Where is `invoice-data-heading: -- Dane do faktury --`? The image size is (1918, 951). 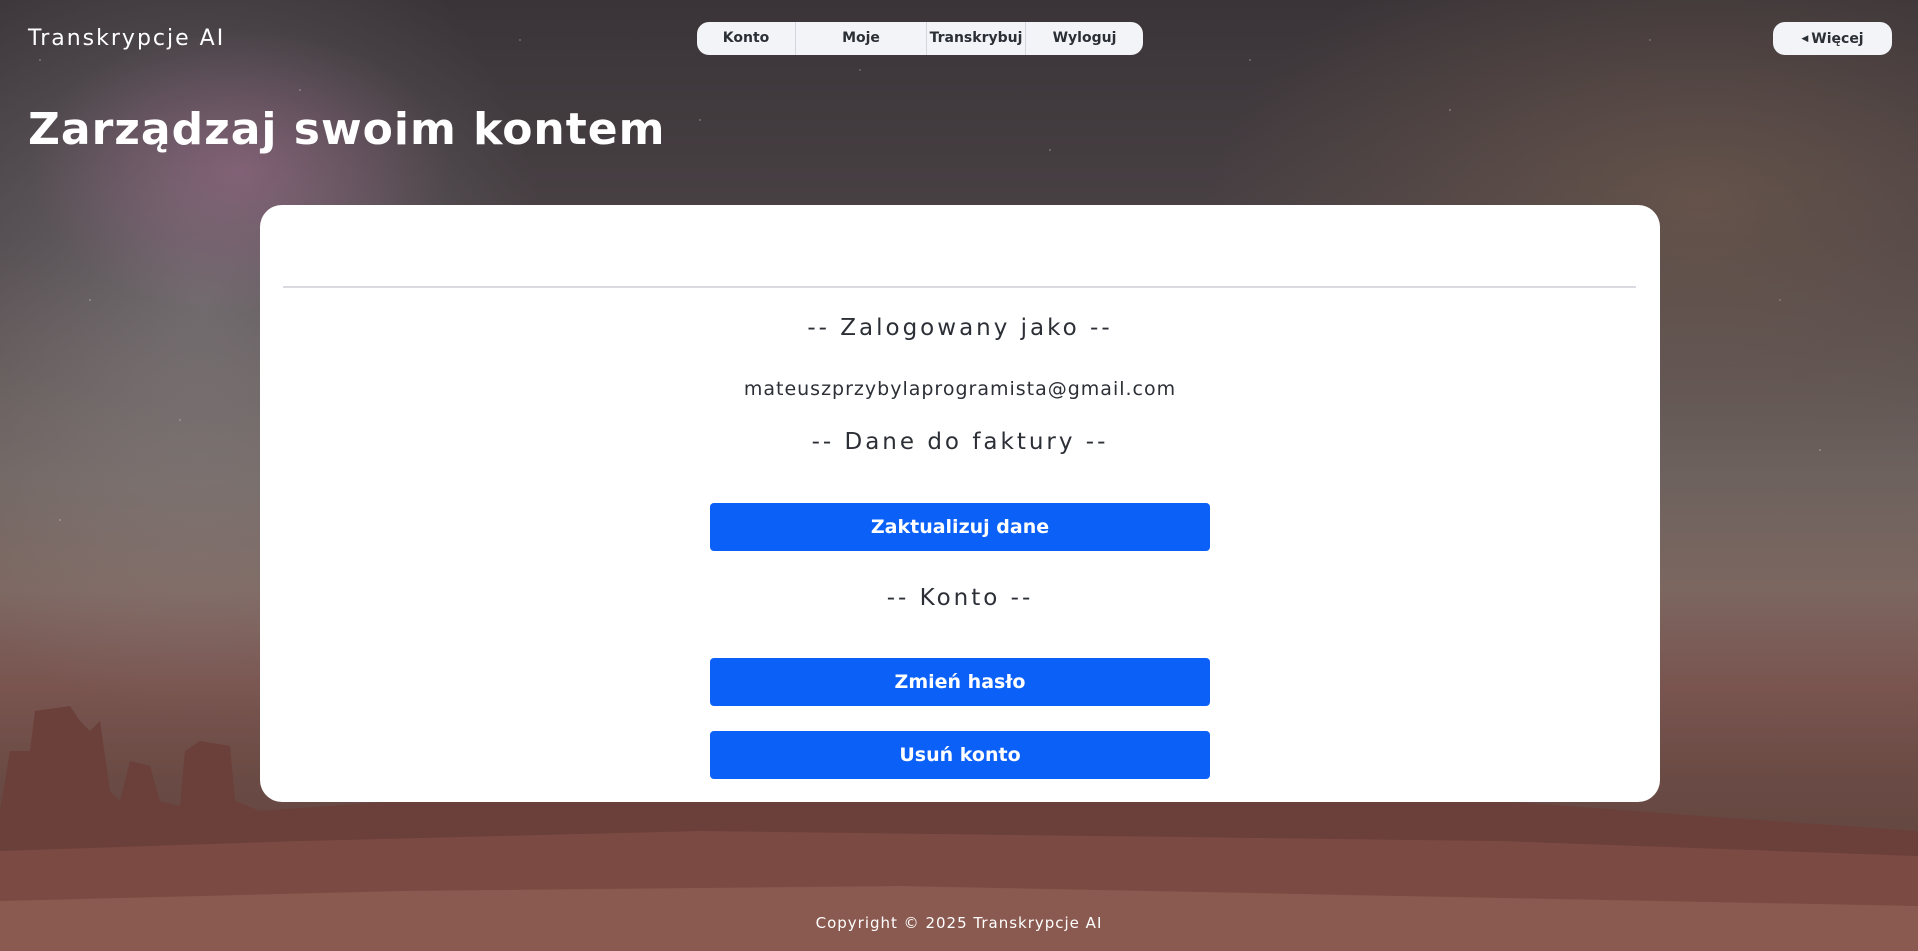
invoice-data-heading: -- Dane do faktury -- is located at coordinates (960, 442).